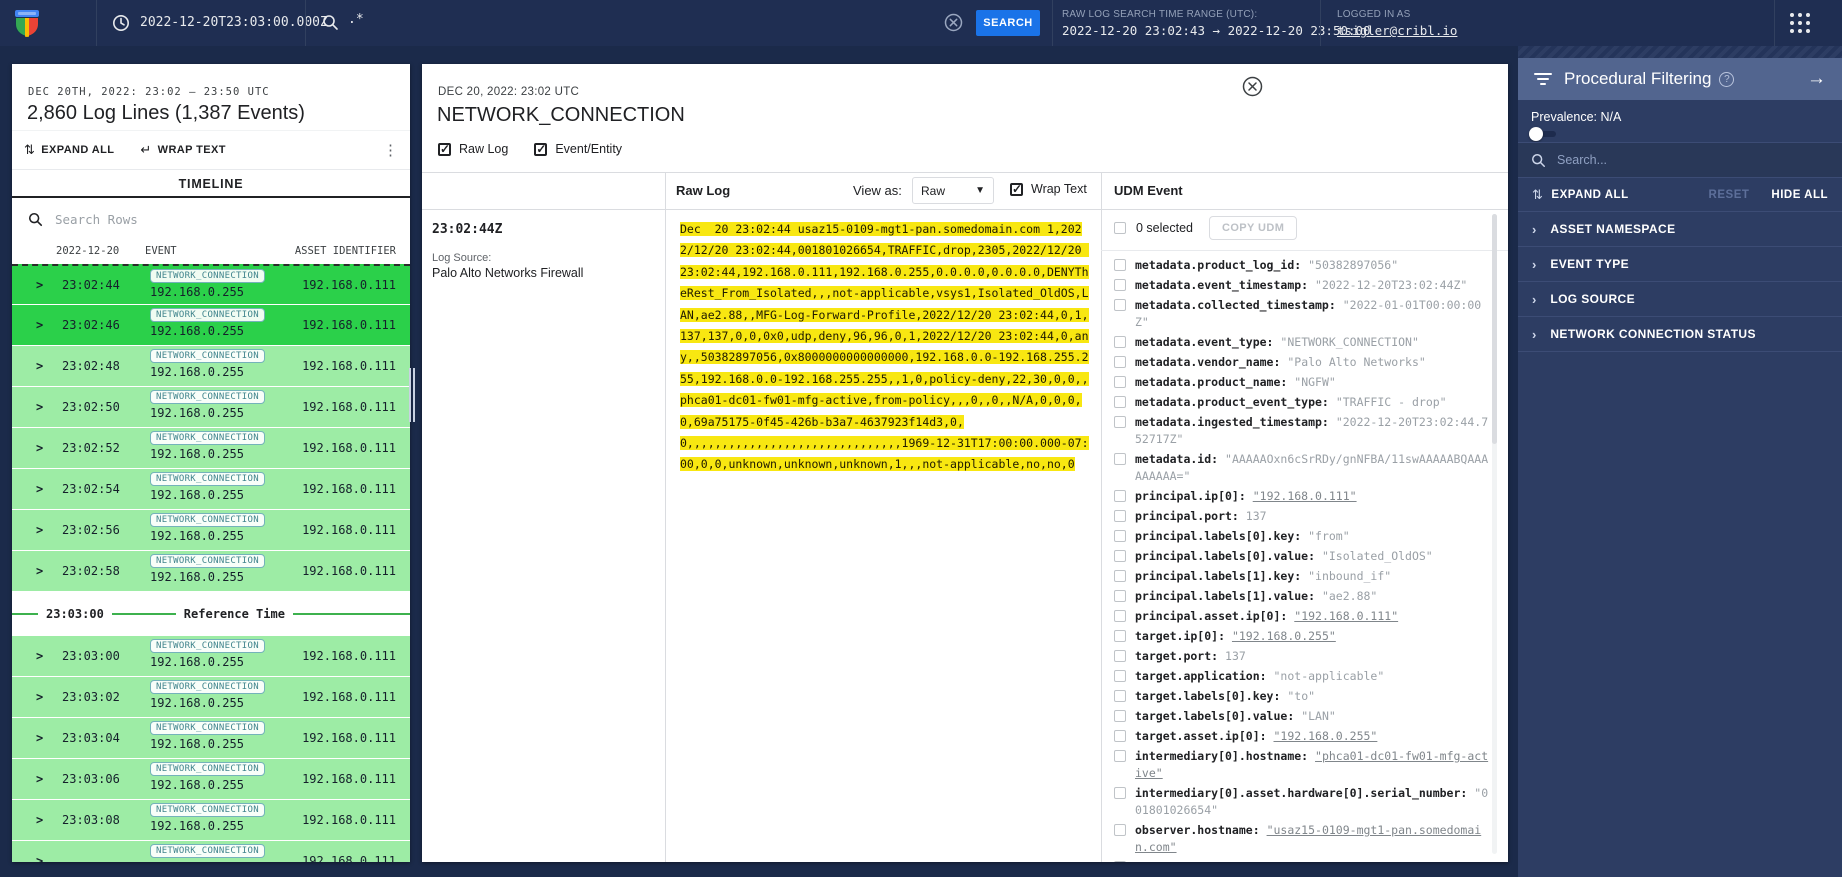  I want to click on udm-field-value: "ae2.88", so click(1349, 596).